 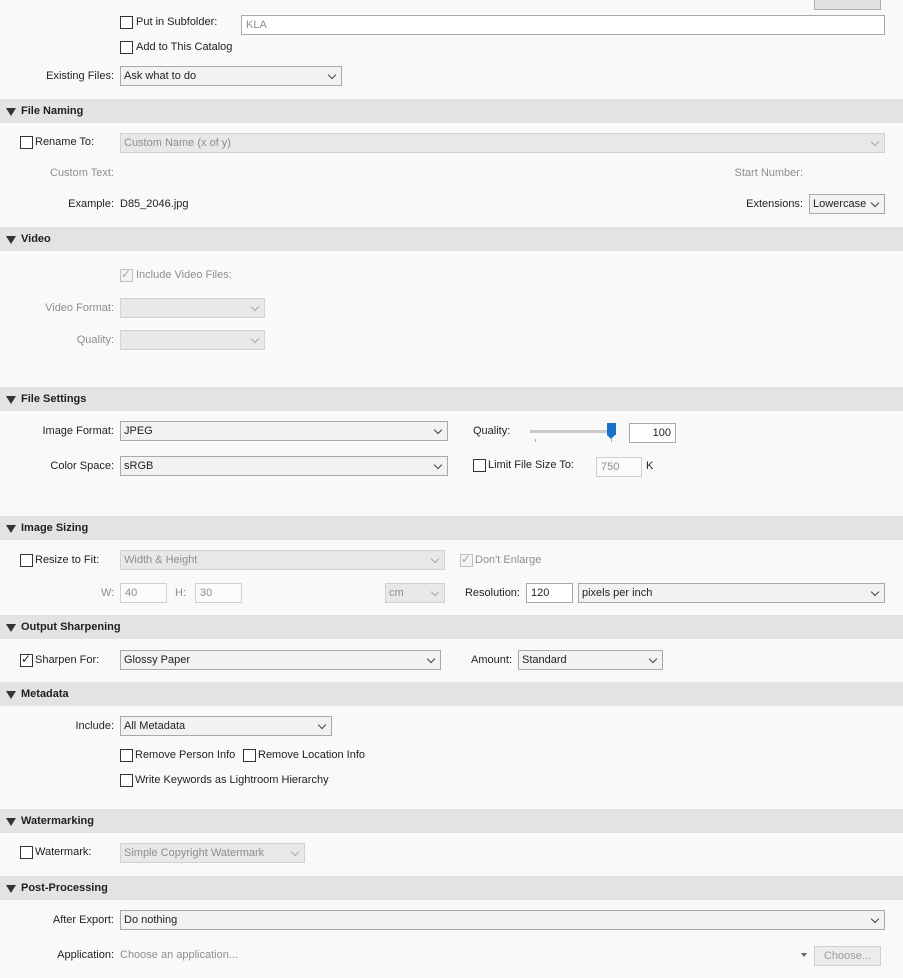 I want to click on include-video-checkbox: ✓, so click(x=126, y=274).